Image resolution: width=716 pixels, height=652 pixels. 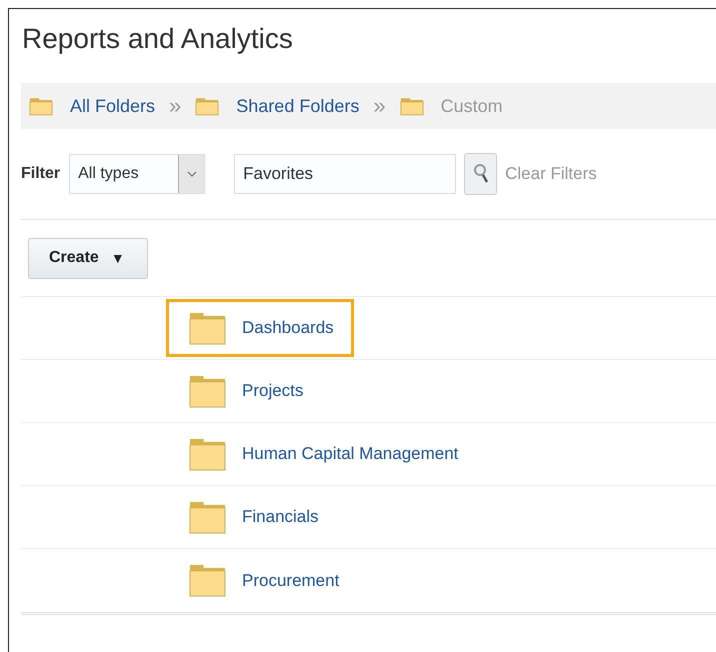 I want to click on folder-item: Projects, so click(x=245, y=391).